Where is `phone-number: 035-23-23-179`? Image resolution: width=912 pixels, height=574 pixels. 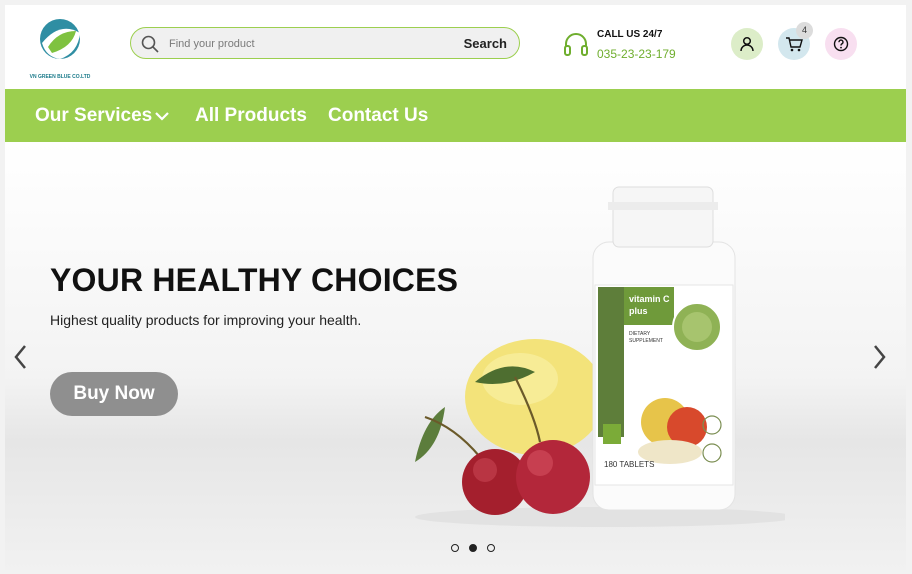 phone-number: 035-23-23-179 is located at coordinates (636, 54).